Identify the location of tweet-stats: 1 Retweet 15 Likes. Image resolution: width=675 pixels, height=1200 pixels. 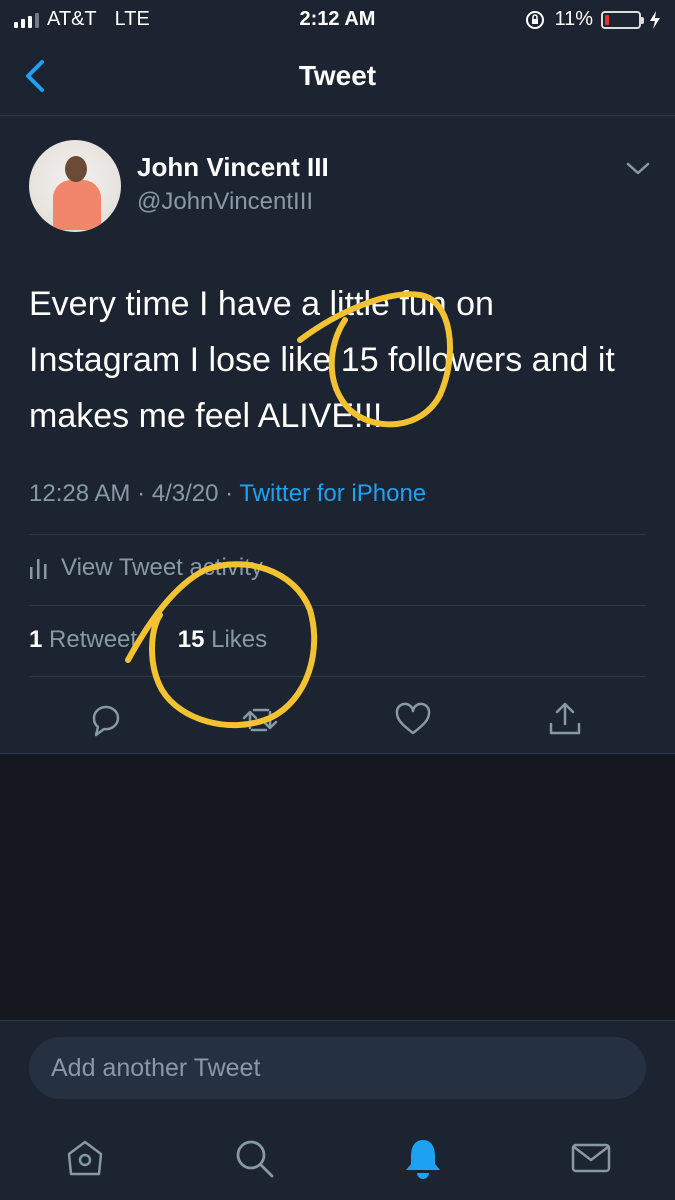
(148, 640).